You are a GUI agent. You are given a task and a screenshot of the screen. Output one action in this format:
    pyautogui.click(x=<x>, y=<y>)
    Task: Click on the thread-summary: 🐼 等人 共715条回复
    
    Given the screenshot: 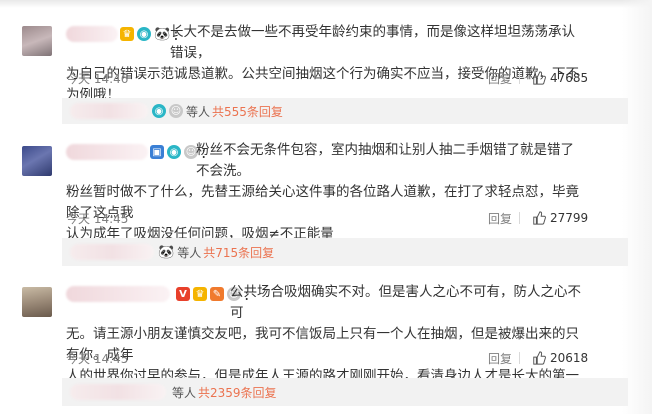 What is the action you would take?
    pyautogui.click(x=172, y=252)
    